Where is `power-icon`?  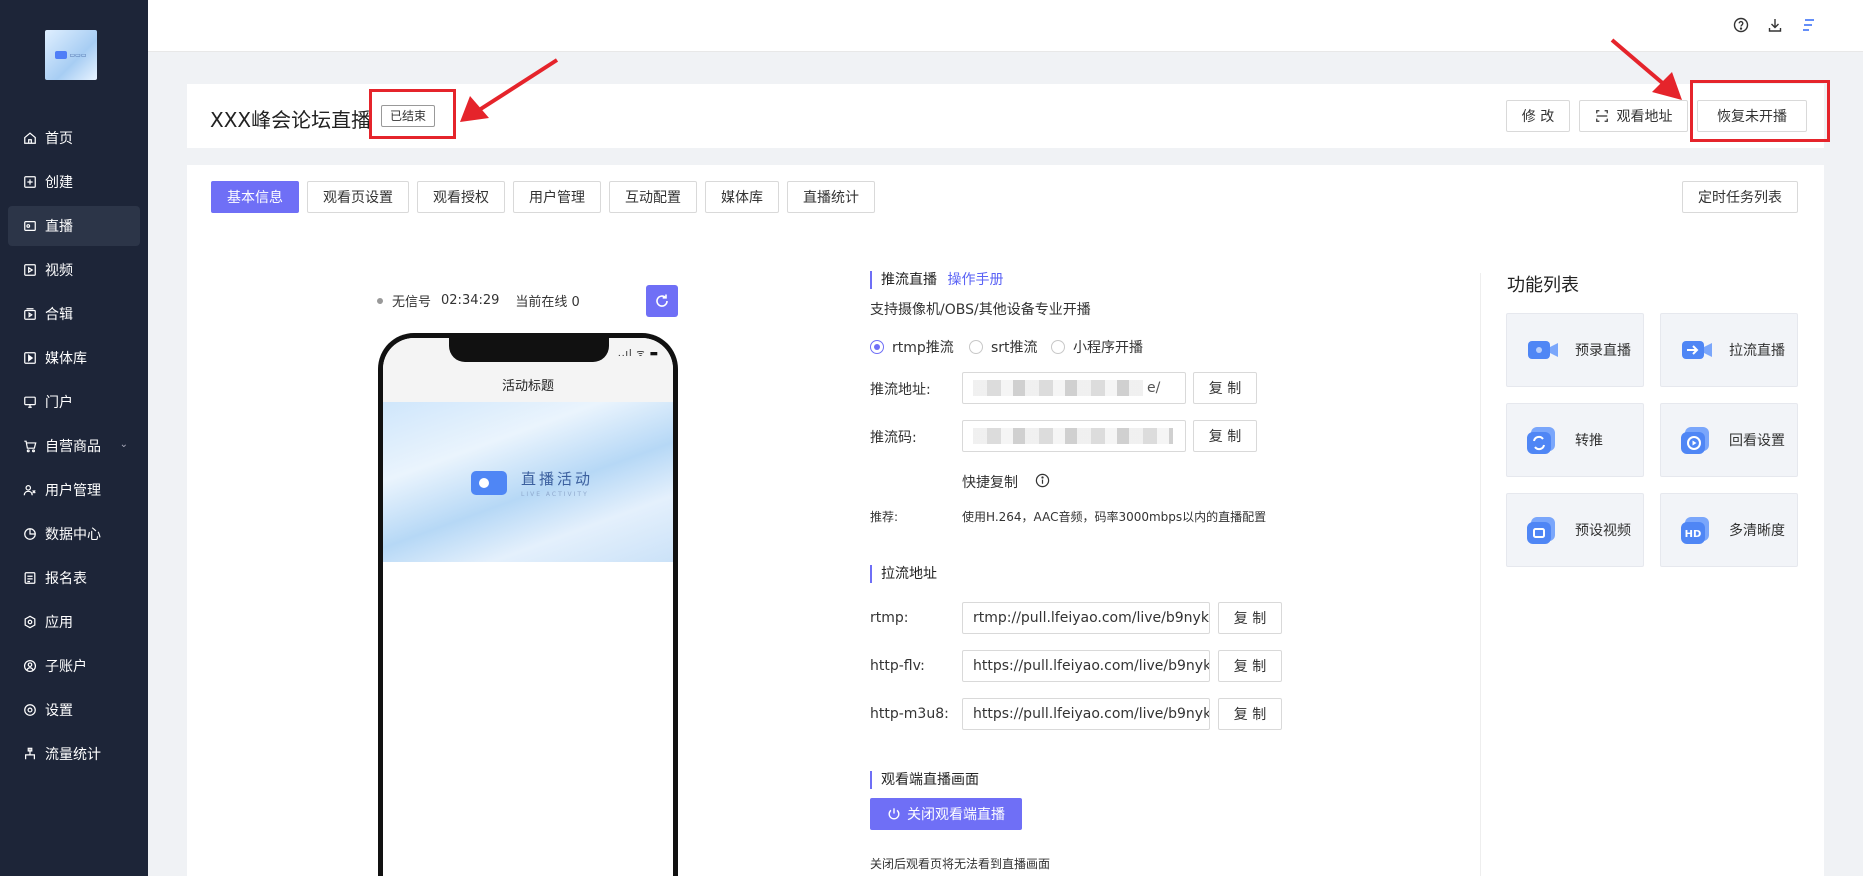
power-icon is located at coordinates (894, 814).